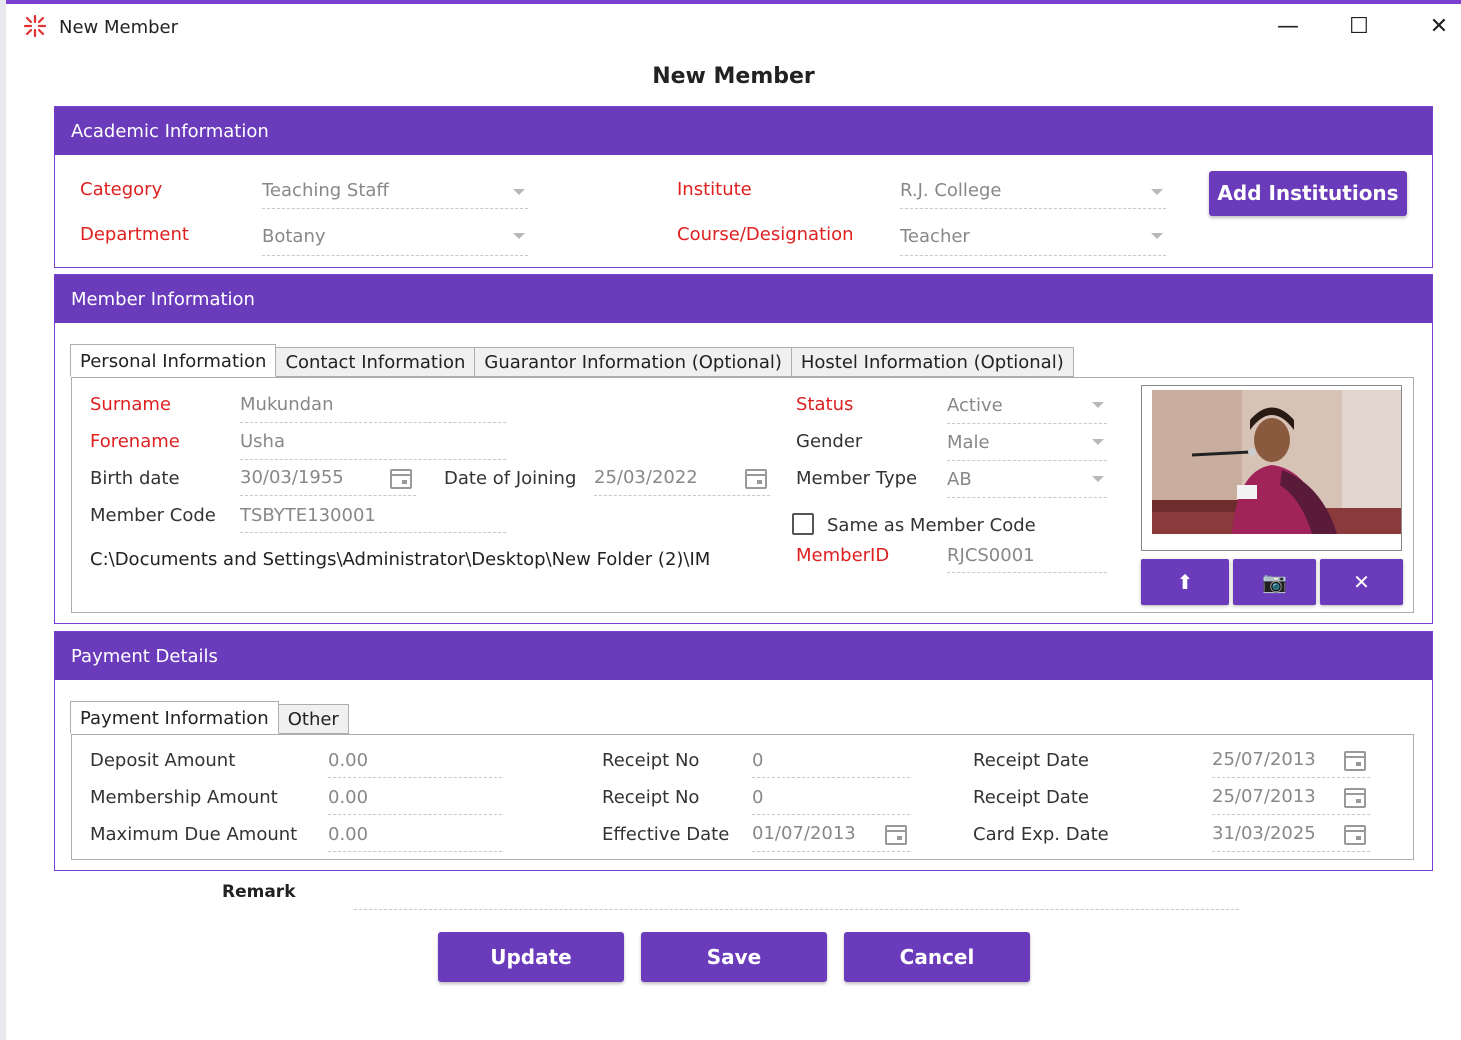 Image resolution: width=1461 pixels, height=1040 pixels. Describe the element at coordinates (262, 441) in the screenshot. I see `forename-input: Usha` at that location.